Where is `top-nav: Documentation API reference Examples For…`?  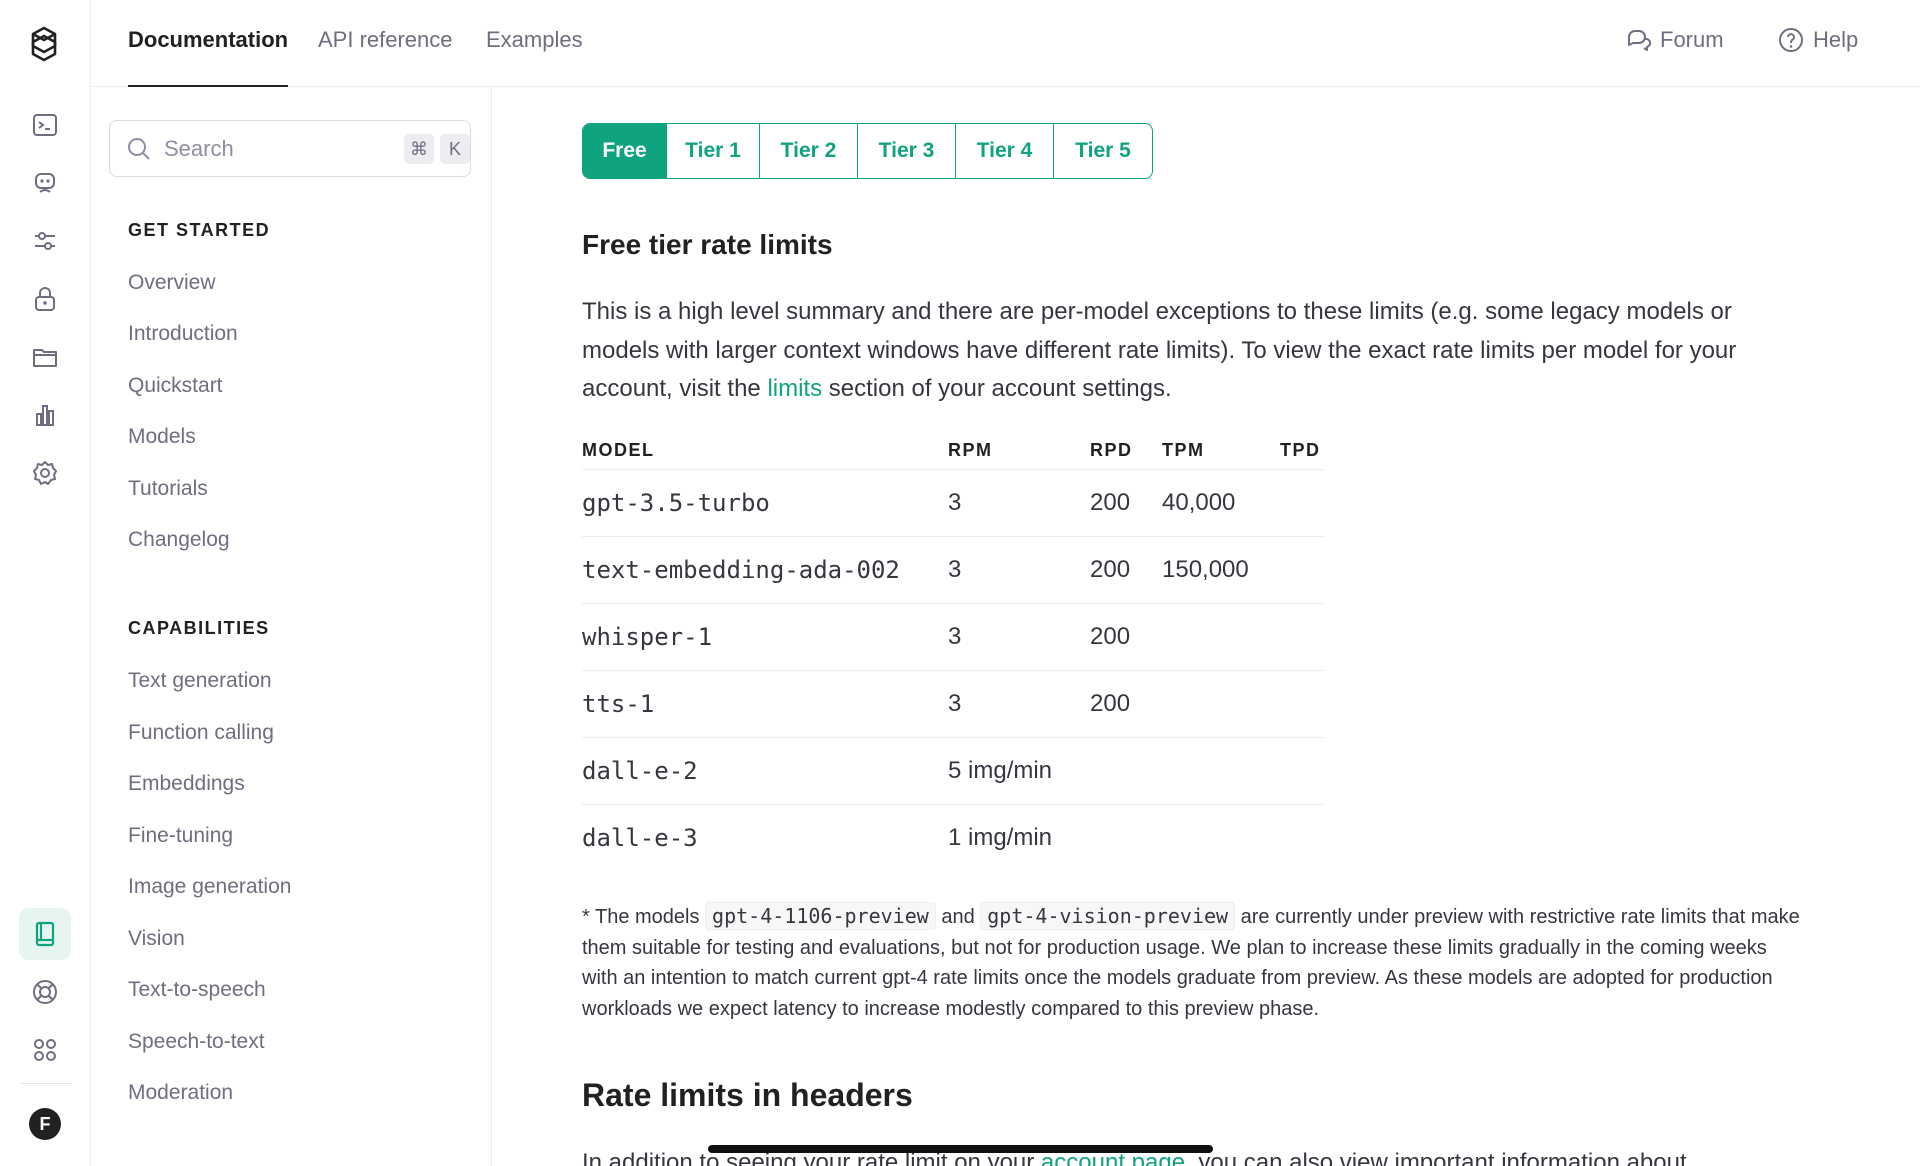 top-nav: Documentation API reference Examples For… is located at coordinates (1005, 43).